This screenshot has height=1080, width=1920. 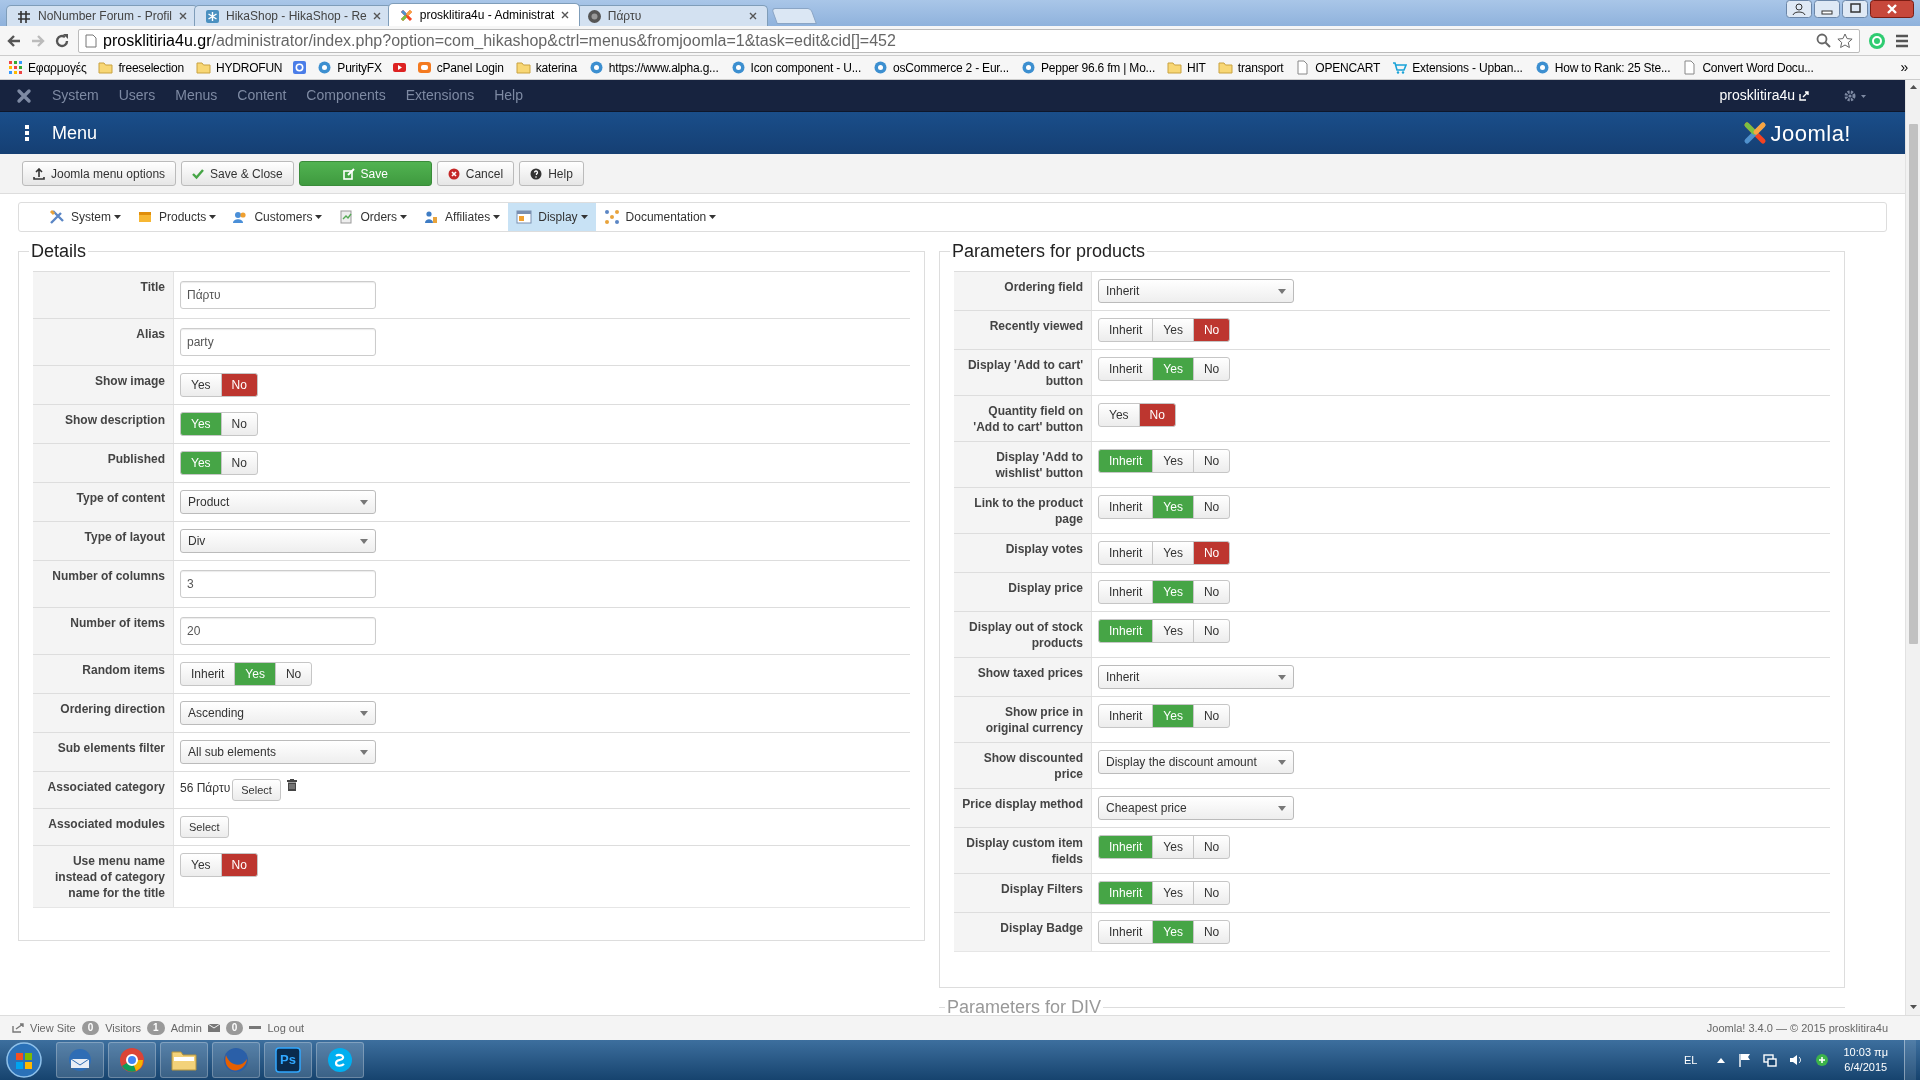 I want to click on text-field: Πάρτυ, so click(x=278, y=295).